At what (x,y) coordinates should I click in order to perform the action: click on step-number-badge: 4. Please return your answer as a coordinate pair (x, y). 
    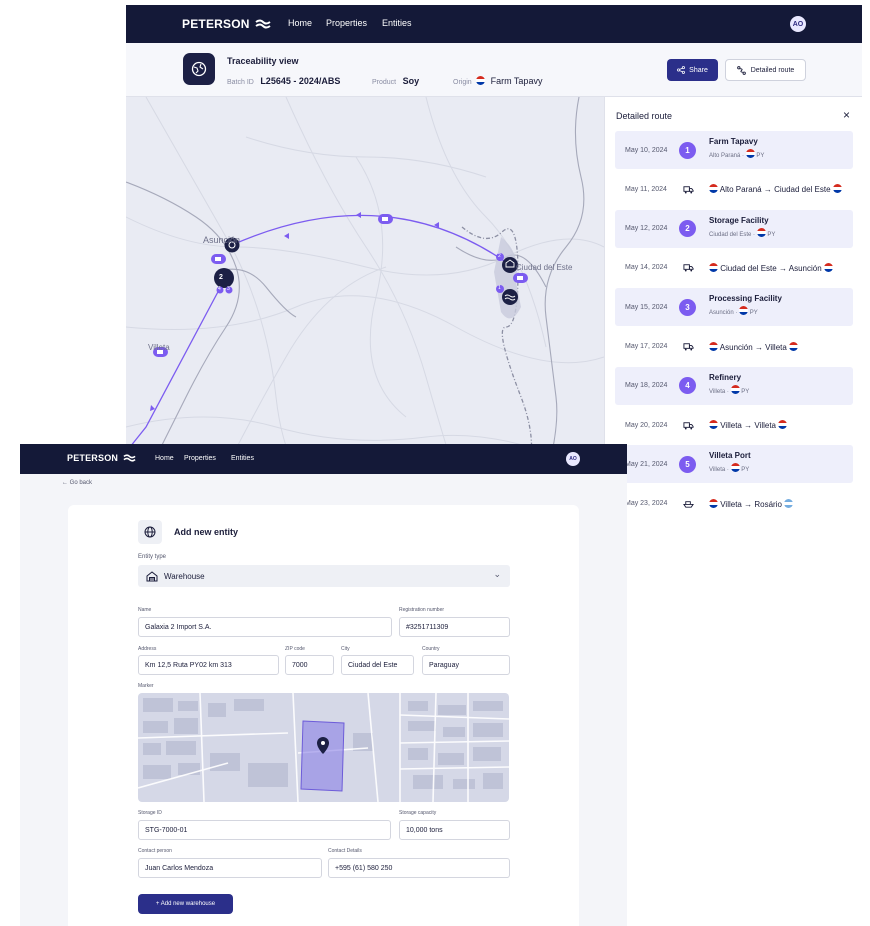
    Looking at the image, I should click on (687, 386).